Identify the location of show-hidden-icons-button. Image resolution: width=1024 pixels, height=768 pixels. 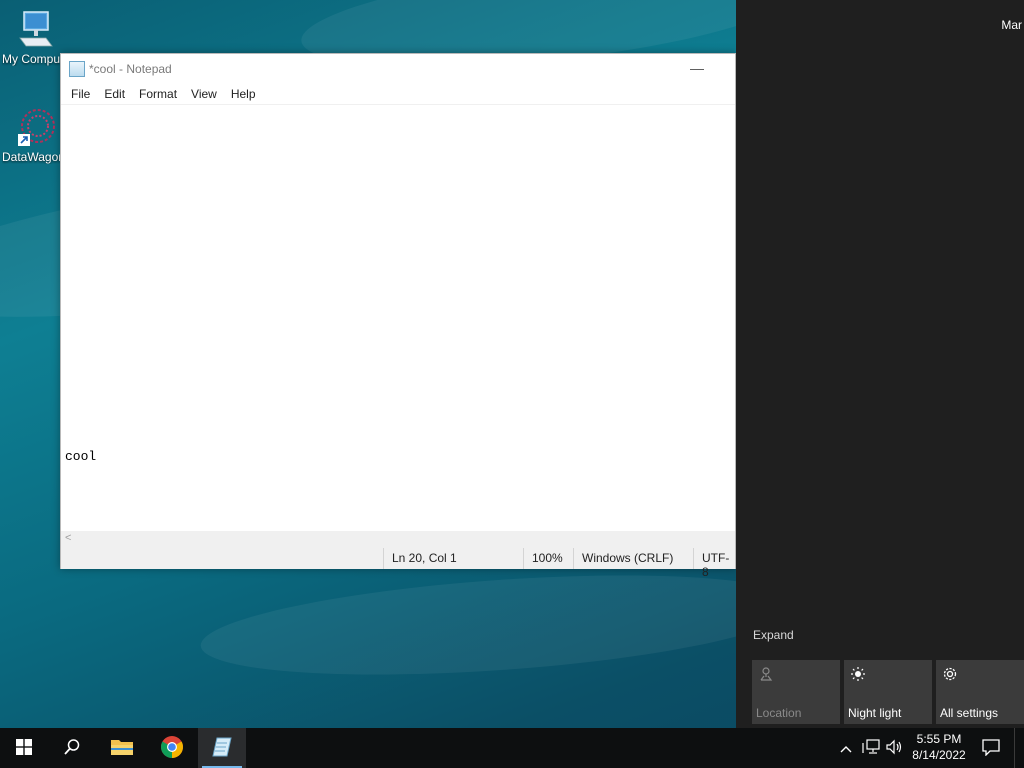
(846, 748).